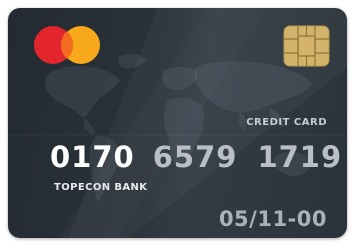 This screenshot has width=355, height=244. I want to click on card-type-label: CREDIT CARD, so click(286, 122).